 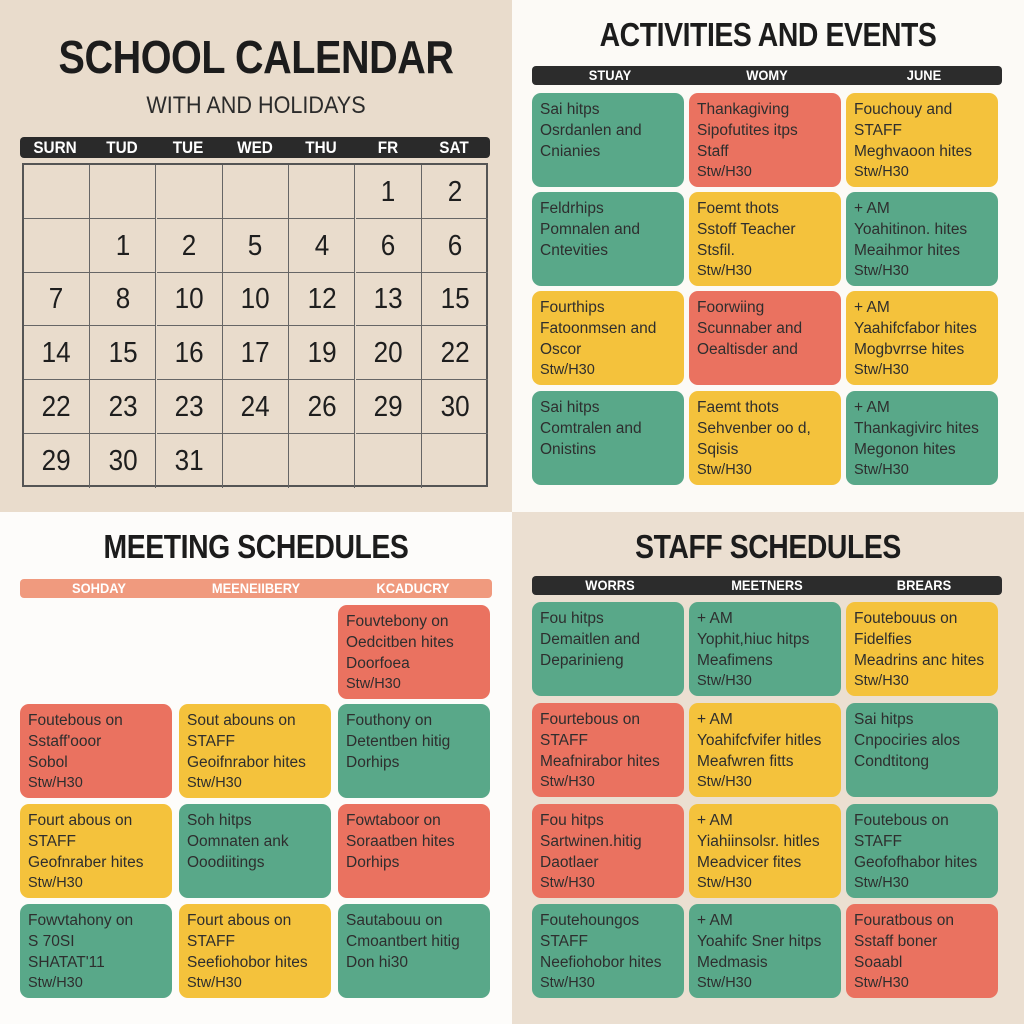 What do you see at coordinates (413, 588) in the screenshot?
I see `column-header-label: KCADUCRY` at bounding box center [413, 588].